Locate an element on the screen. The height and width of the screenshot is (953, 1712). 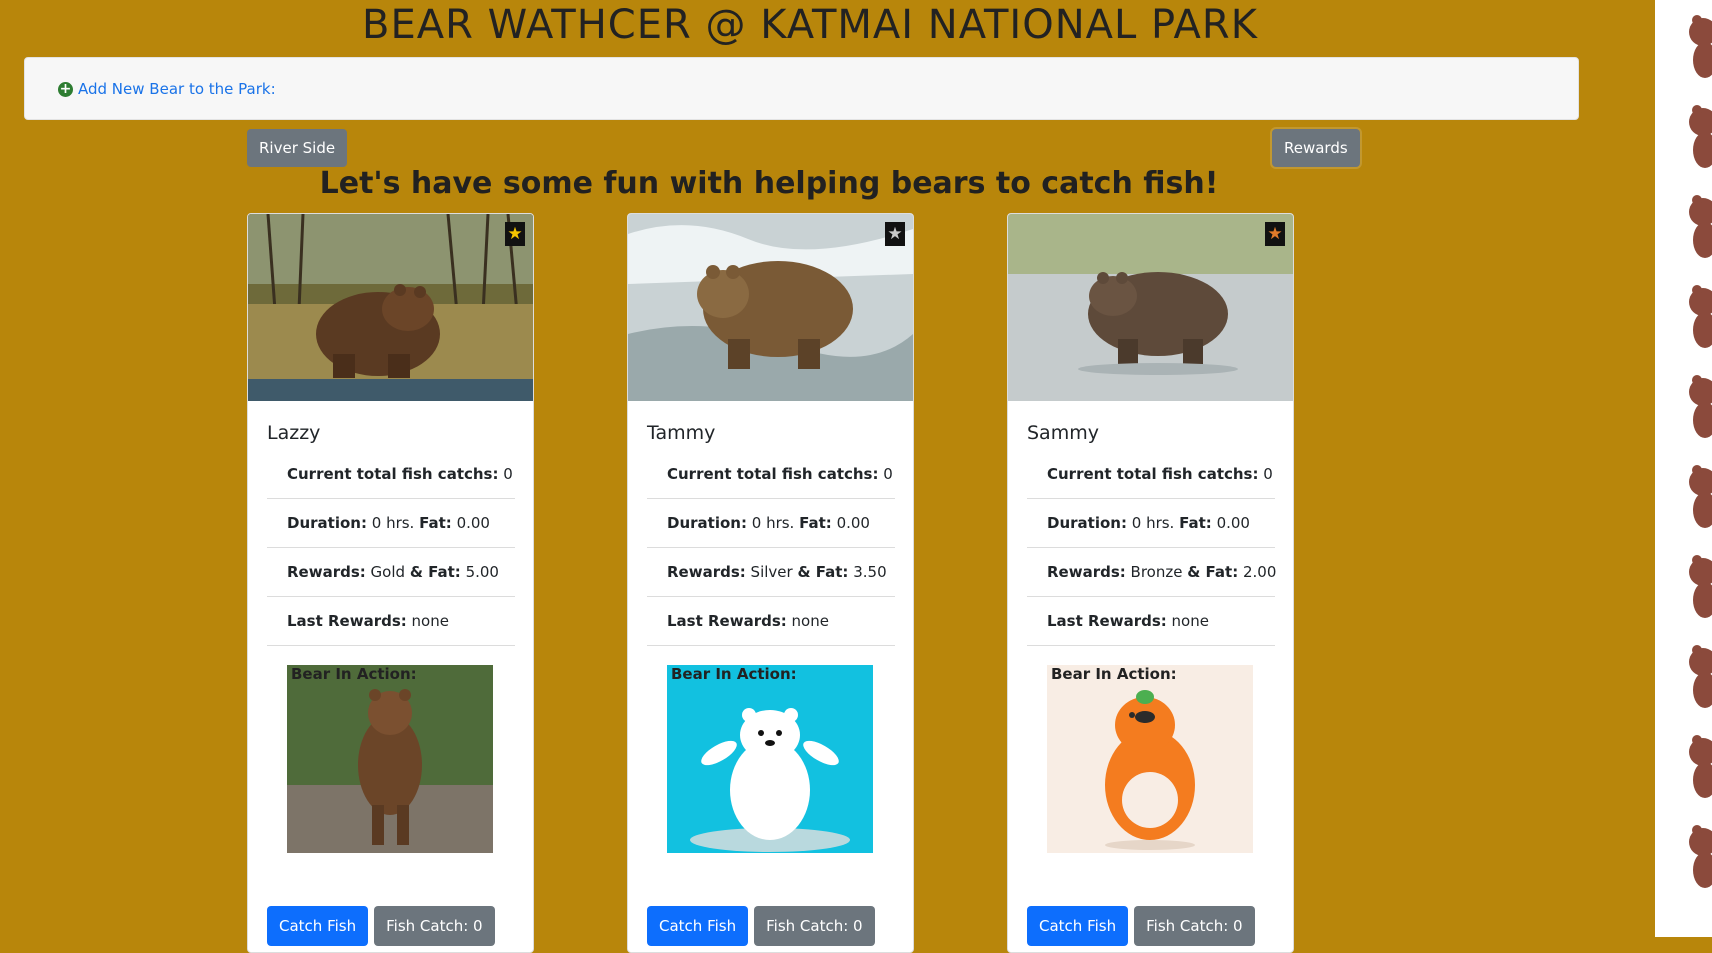
rewards-row: Rewards: Silver & Fat: 3.50 is located at coordinates (771, 572).